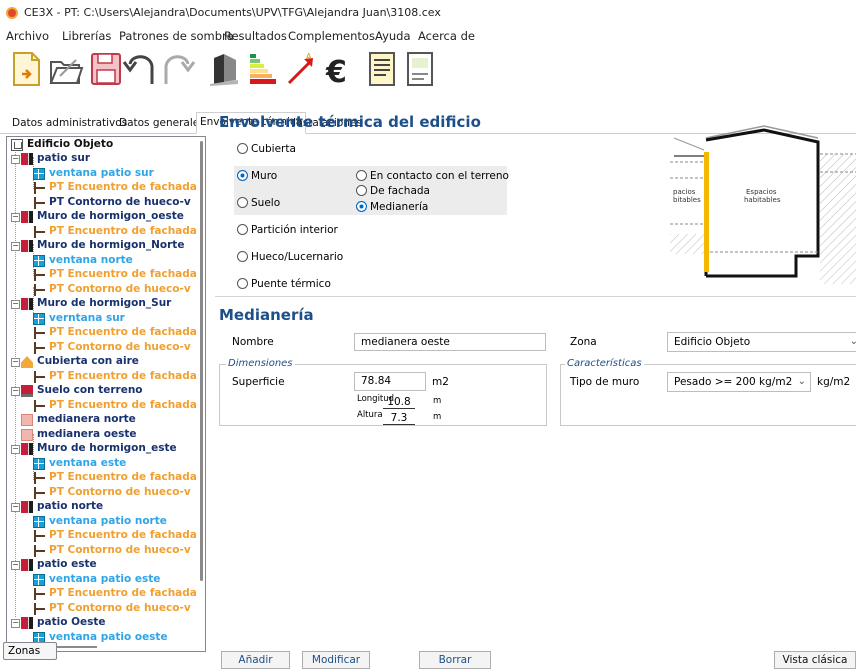 The height and width of the screenshot is (669, 856). I want to click on zonas-button: Zonas, so click(30, 651).